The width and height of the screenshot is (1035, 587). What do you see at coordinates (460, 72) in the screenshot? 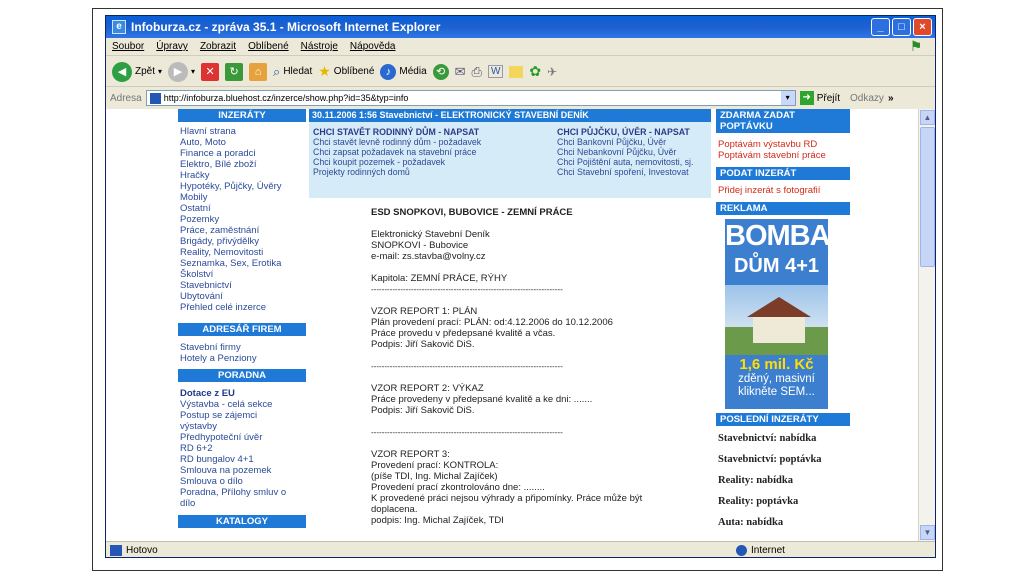
I see `mail-icon: ✉` at bounding box center [460, 72].